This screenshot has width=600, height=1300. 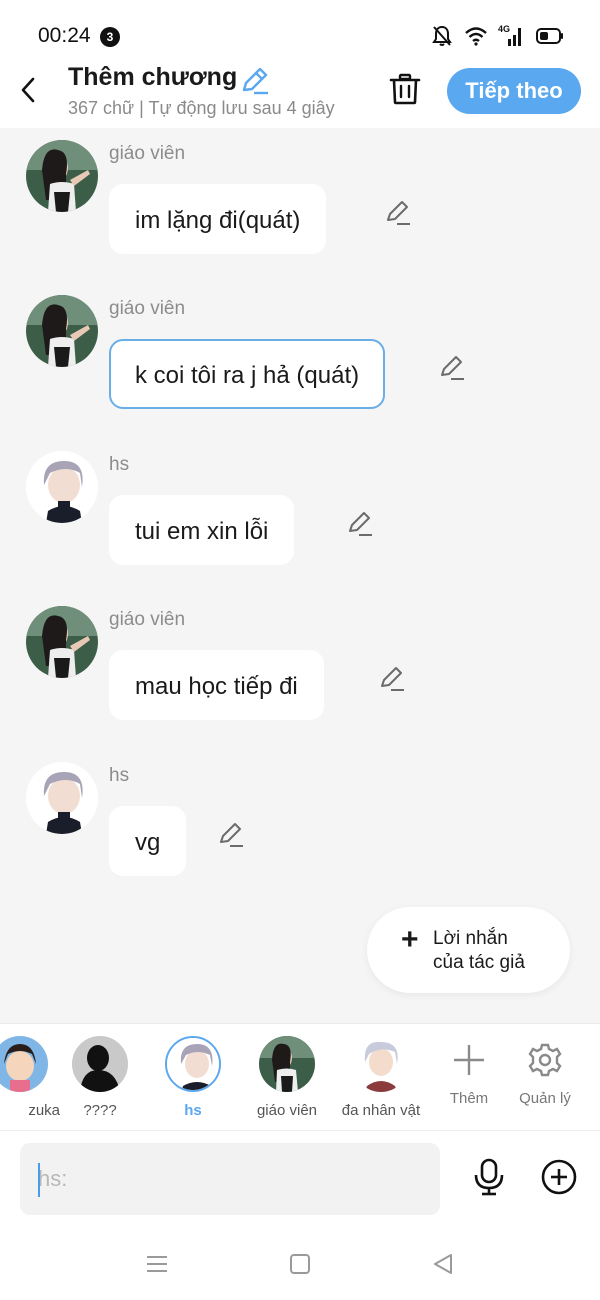 What do you see at coordinates (153, 77) in the screenshot?
I see `page-title: Thêm chương` at bounding box center [153, 77].